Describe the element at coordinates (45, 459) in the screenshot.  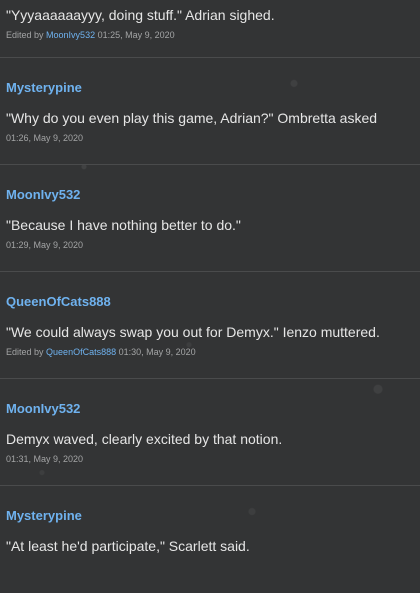
I see `comment-timestamp: 01:31, May 9, 2020` at that location.